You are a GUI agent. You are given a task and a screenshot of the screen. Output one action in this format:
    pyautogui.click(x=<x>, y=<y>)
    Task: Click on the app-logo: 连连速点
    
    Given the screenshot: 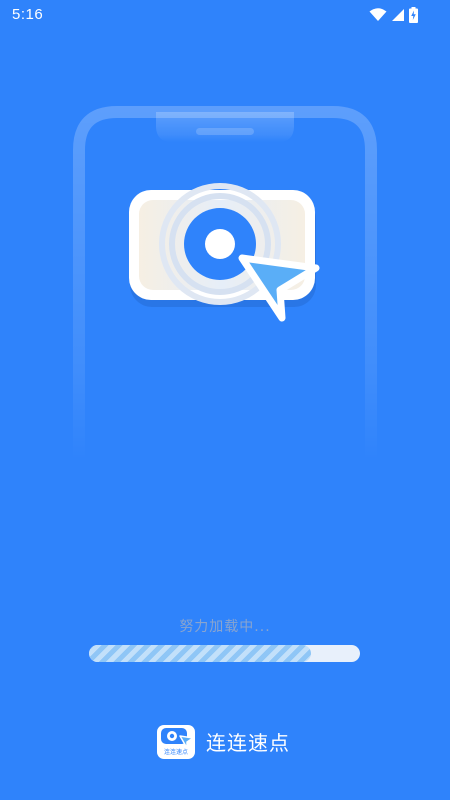 What is the action you would take?
    pyautogui.click(x=176, y=741)
    